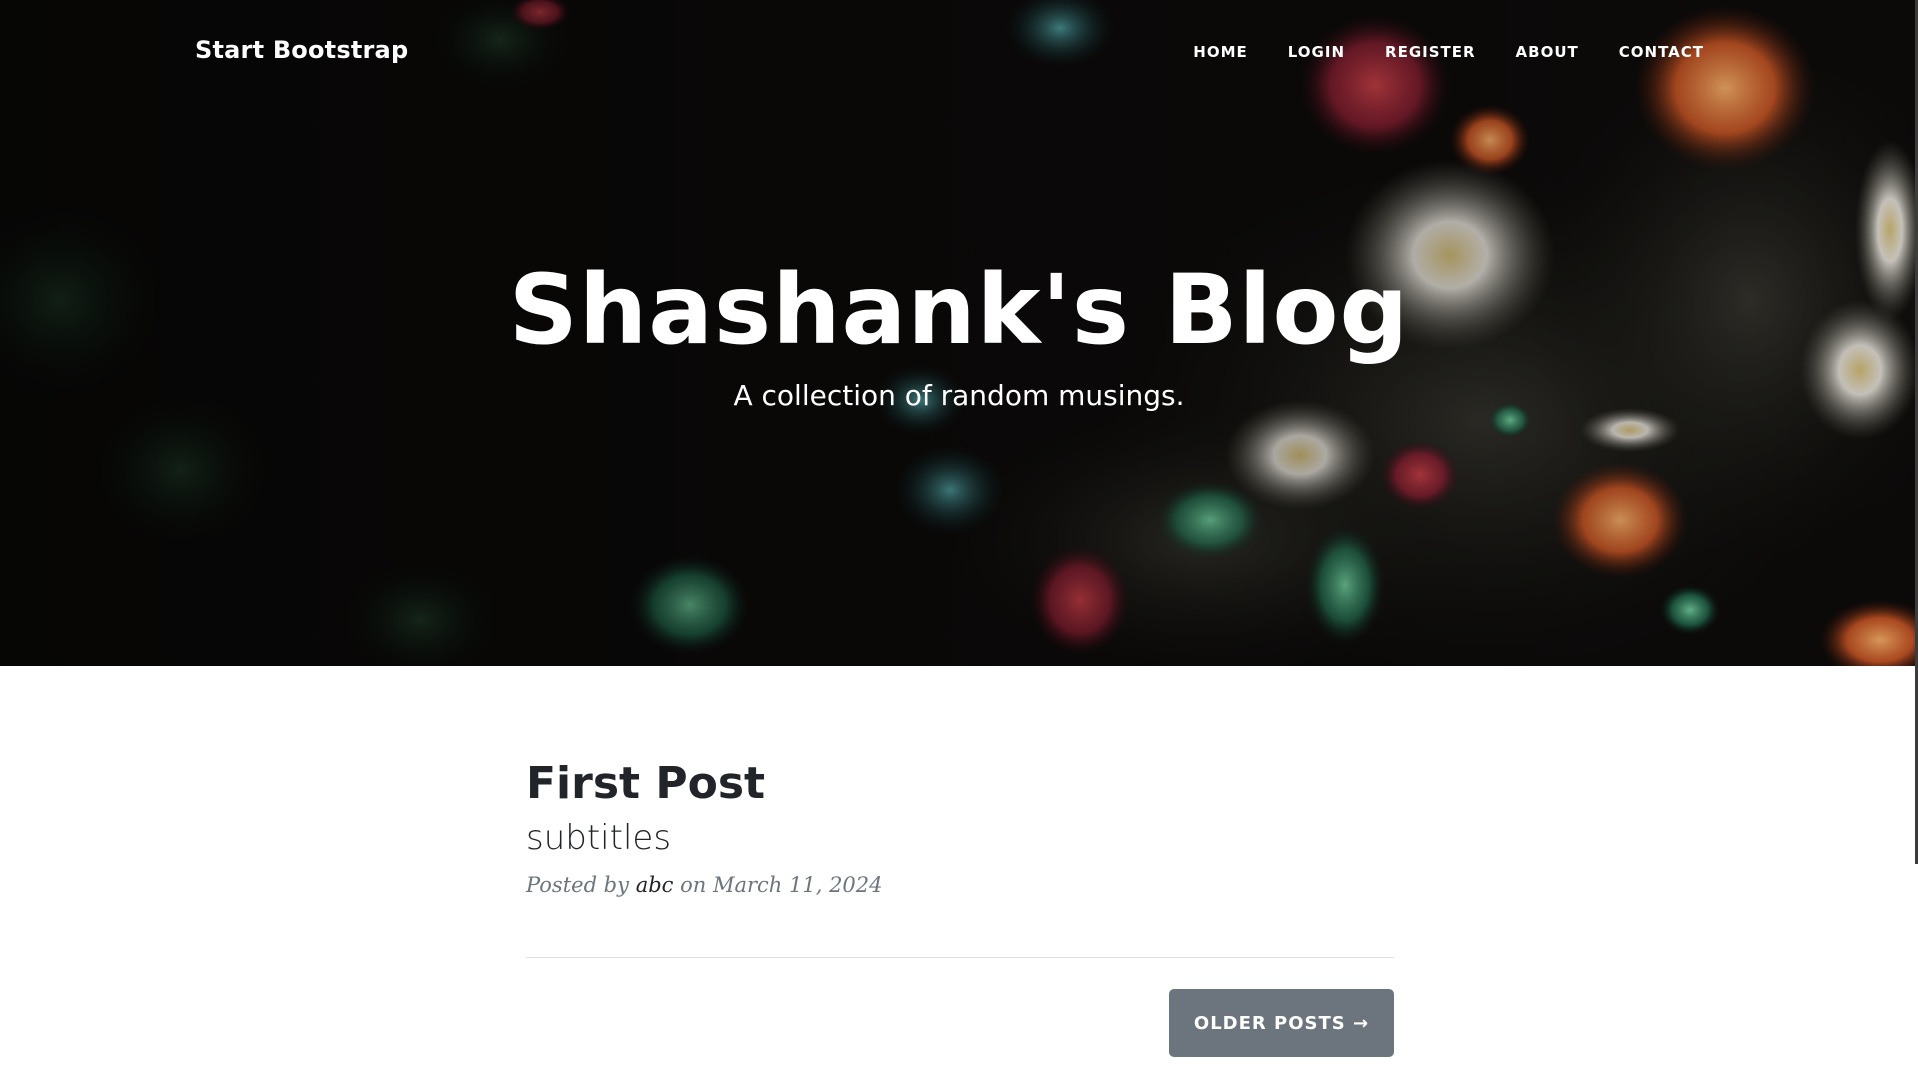 This screenshot has width=1918, height=1078. I want to click on site-title: Shashank's Blog, so click(959, 310).